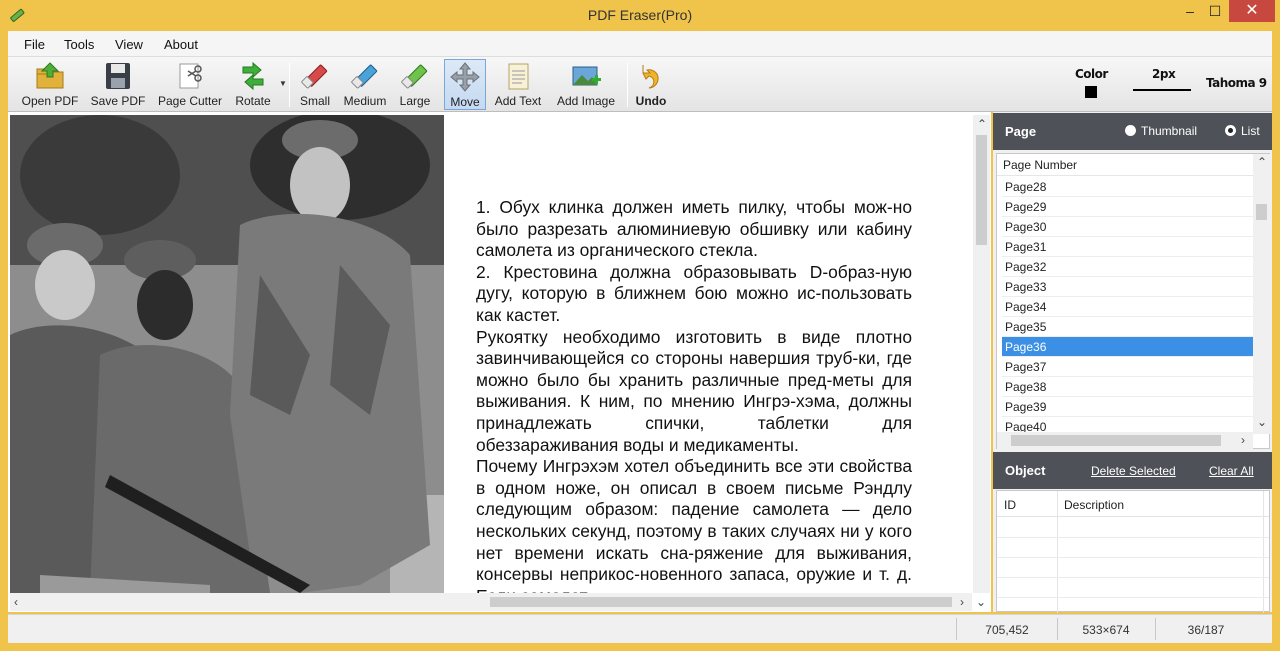  Describe the element at coordinates (1127, 367) in the screenshot. I see `page-list-item: Page37` at that location.